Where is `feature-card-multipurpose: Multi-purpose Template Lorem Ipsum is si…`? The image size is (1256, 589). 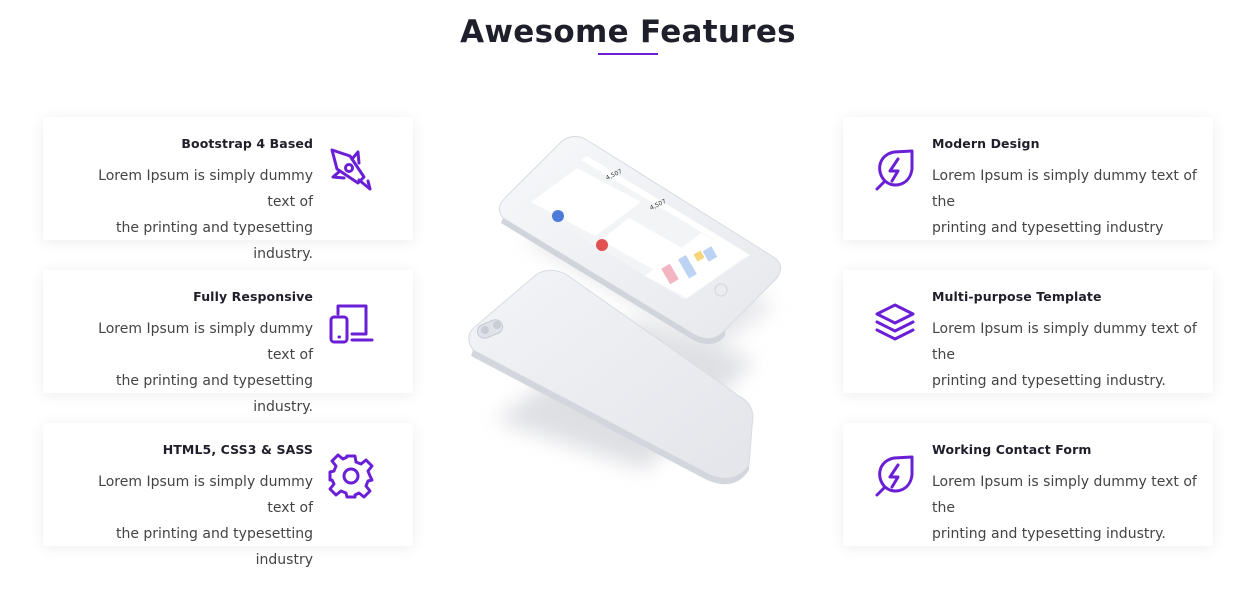 feature-card-multipurpose: Multi-purpose Template Lorem Ipsum is si… is located at coordinates (1028, 331).